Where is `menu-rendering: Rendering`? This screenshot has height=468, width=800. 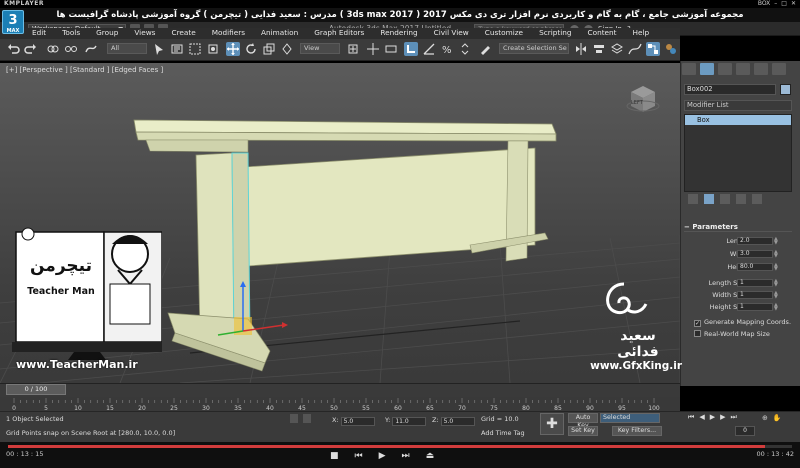
menu-rendering: Rendering is located at coordinates (398, 33).